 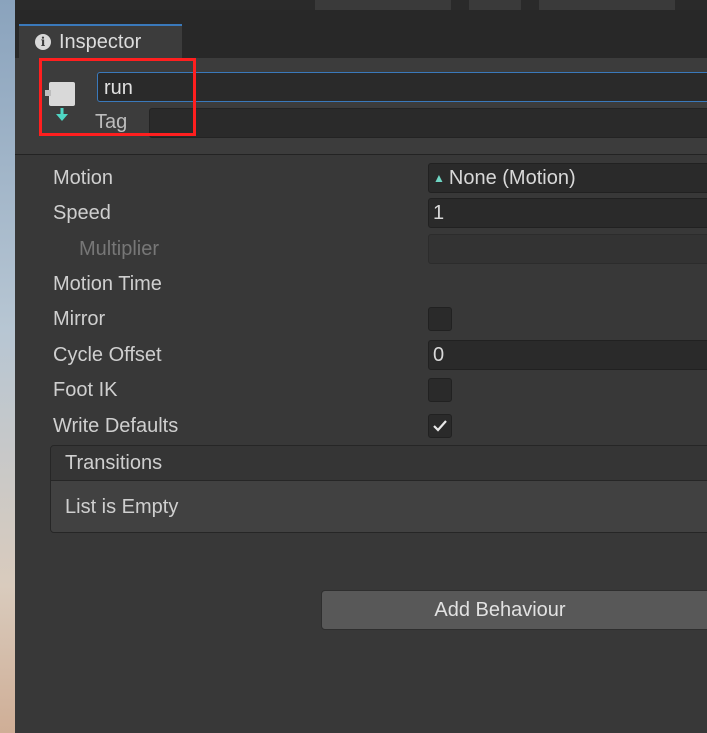 I want to click on motion-time-row: Motion Time, so click(x=380, y=284).